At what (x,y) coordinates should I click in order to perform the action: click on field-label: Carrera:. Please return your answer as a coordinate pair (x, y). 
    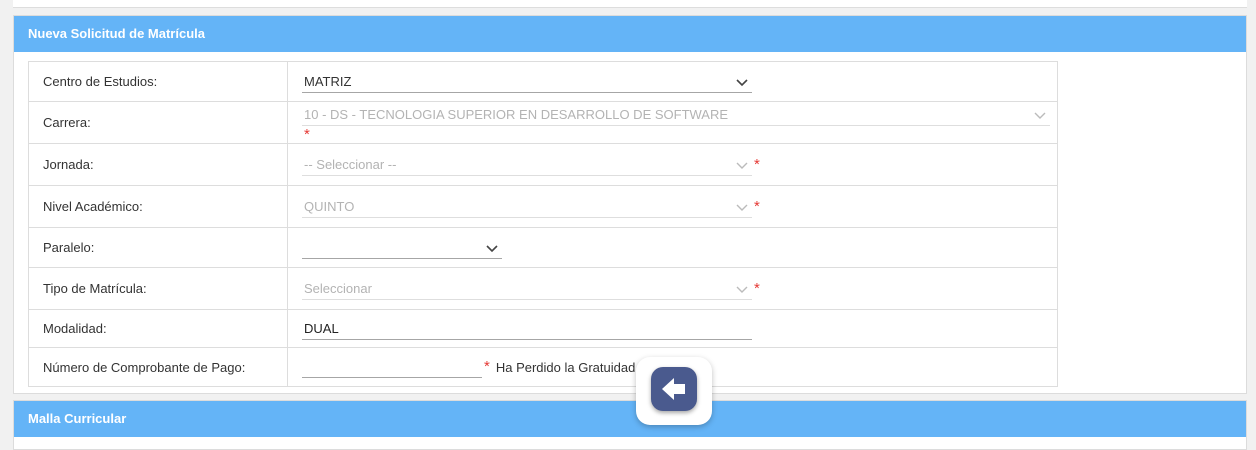
    Looking at the image, I should click on (158, 122).